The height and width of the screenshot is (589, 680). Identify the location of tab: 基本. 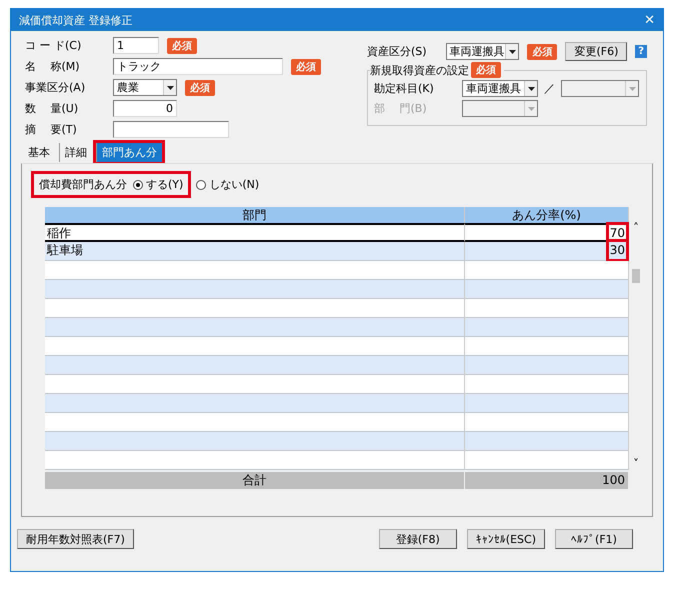
(39, 152).